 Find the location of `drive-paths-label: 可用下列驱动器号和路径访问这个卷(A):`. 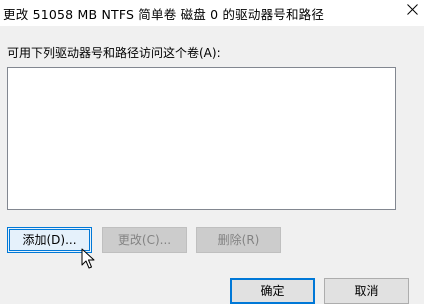

drive-paths-label: 可用下列驱动器号和路径访问这个卷(A): is located at coordinates (114, 53).